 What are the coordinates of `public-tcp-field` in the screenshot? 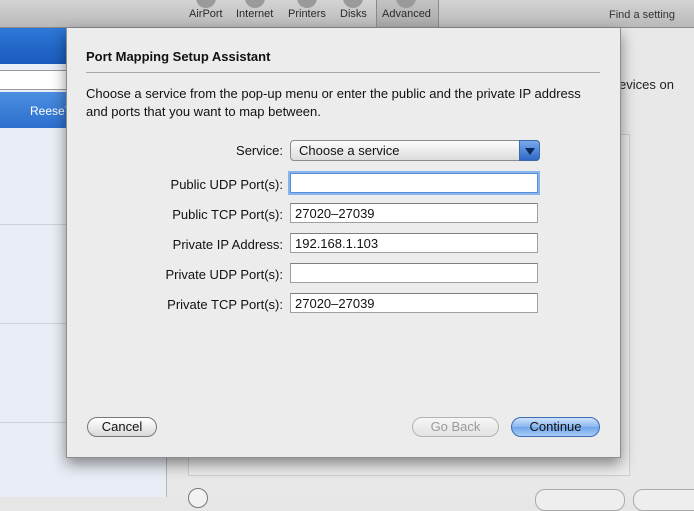 It's located at (414, 213).